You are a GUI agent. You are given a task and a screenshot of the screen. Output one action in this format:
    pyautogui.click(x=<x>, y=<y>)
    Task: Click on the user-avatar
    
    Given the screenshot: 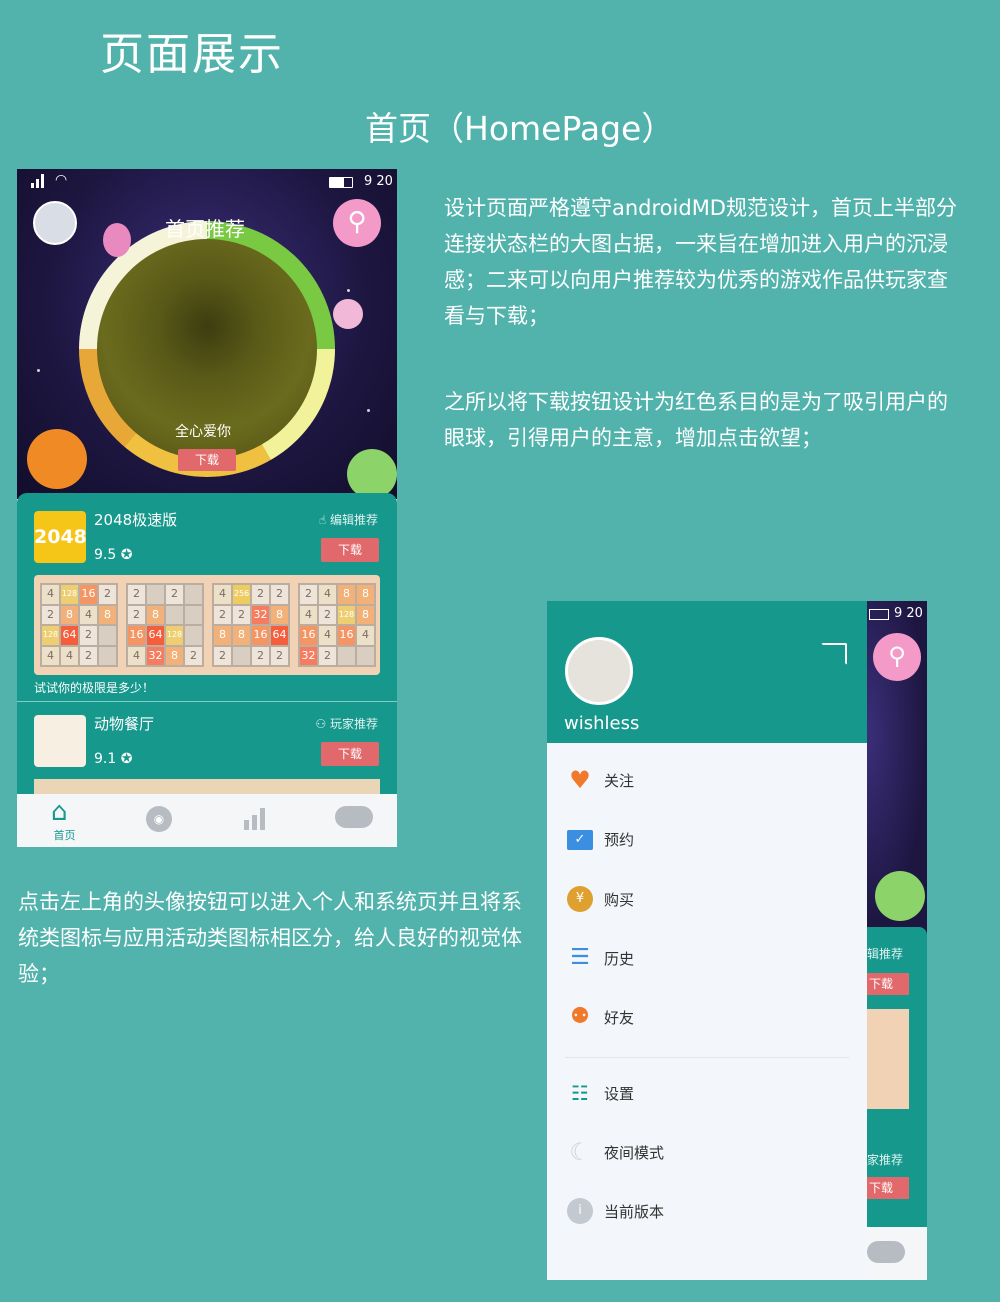 What is the action you would take?
    pyautogui.click(x=599, y=671)
    